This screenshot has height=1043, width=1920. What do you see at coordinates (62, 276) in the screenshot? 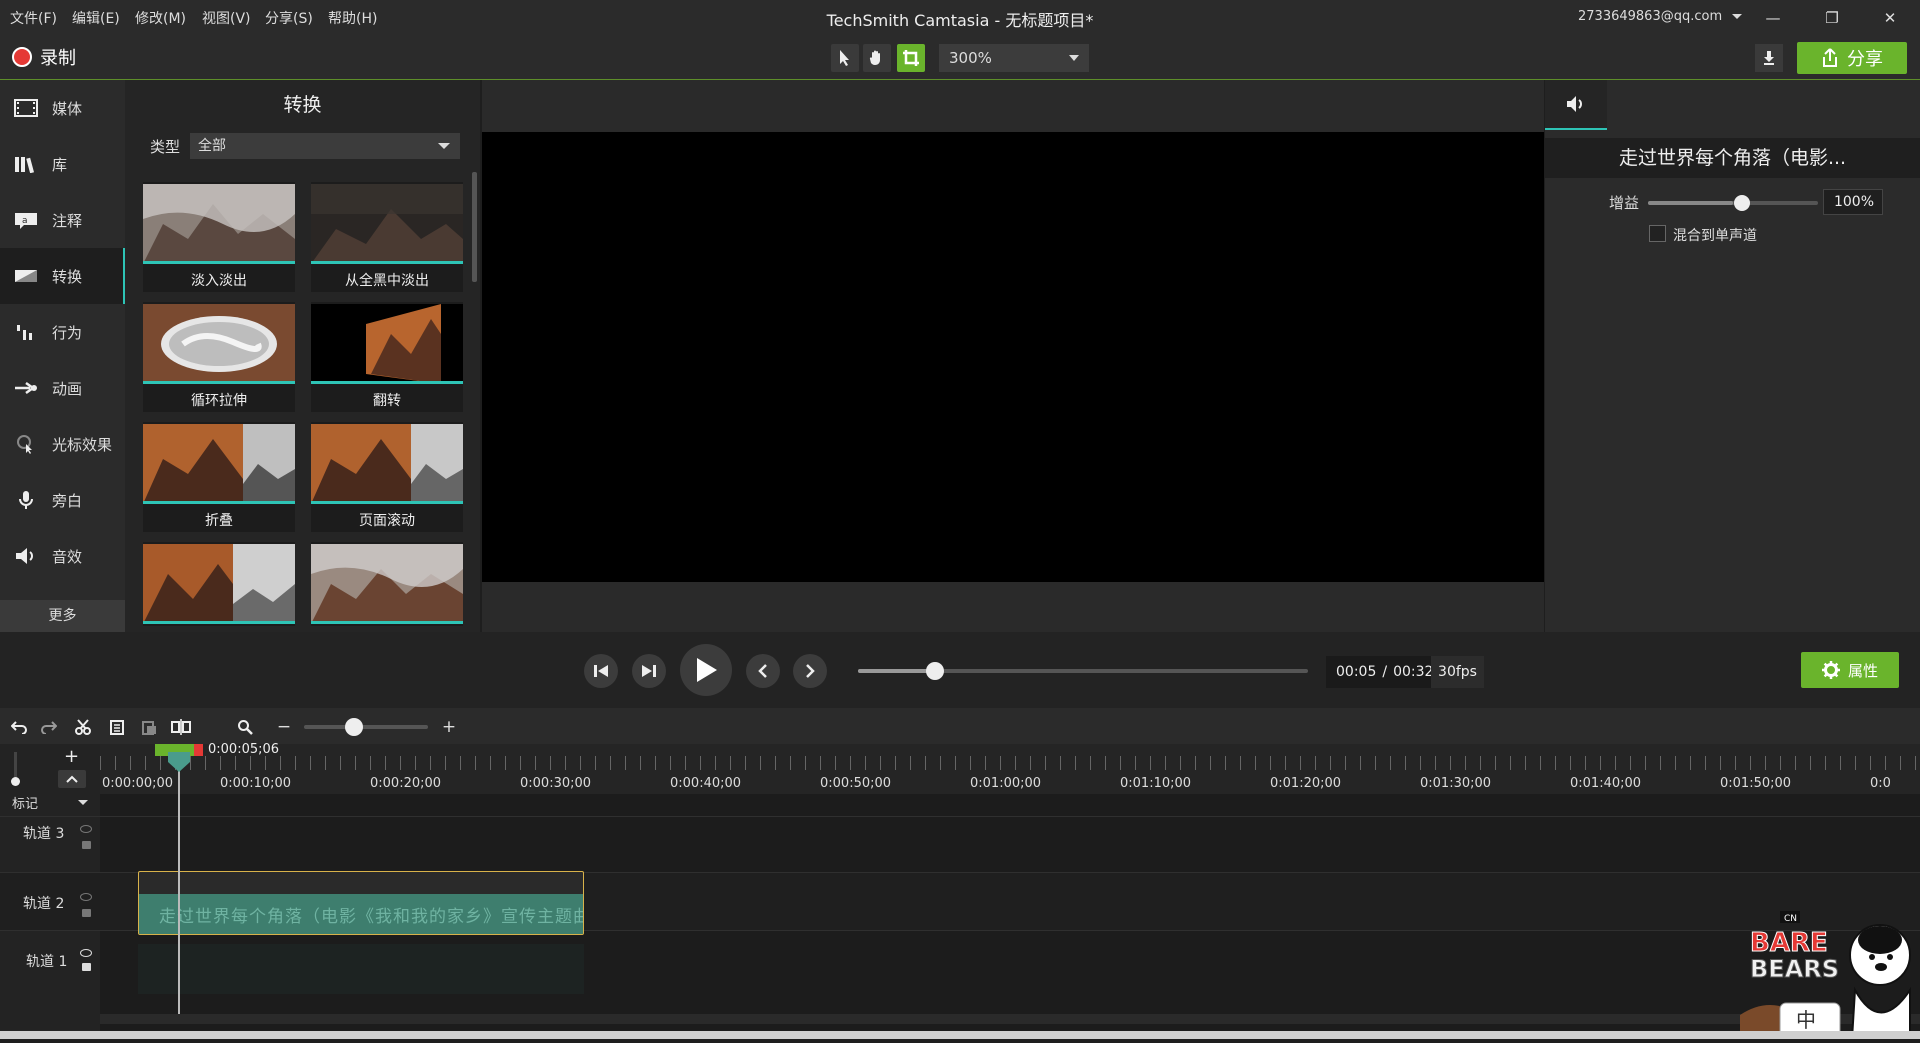
I see `sidebar-item-transitions: 转换` at bounding box center [62, 276].